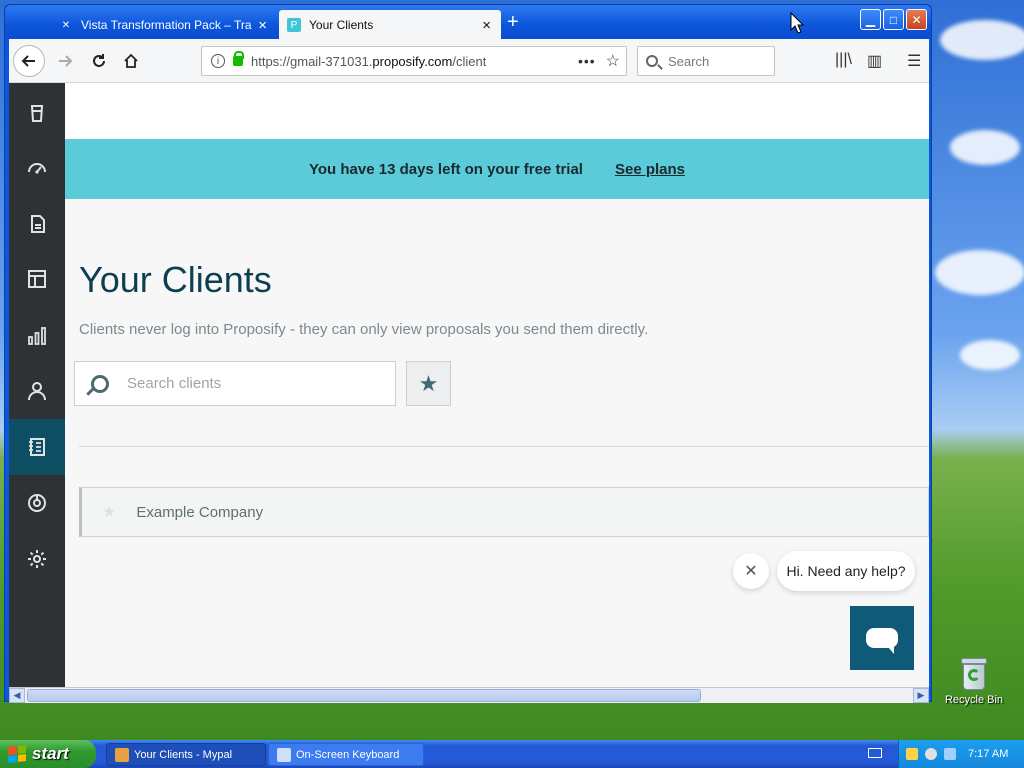  What do you see at coordinates (974, 700) in the screenshot?
I see `recycle-bin-label: Recycle Bin` at bounding box center [974, 700].